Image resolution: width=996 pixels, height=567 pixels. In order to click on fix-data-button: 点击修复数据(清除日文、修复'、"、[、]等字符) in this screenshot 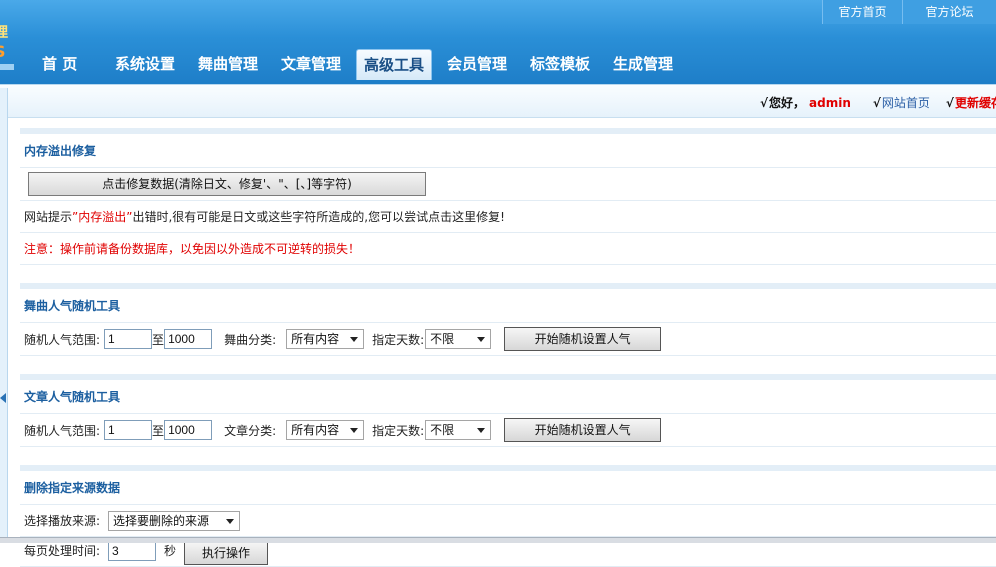, I will do `click(227, 184)`.